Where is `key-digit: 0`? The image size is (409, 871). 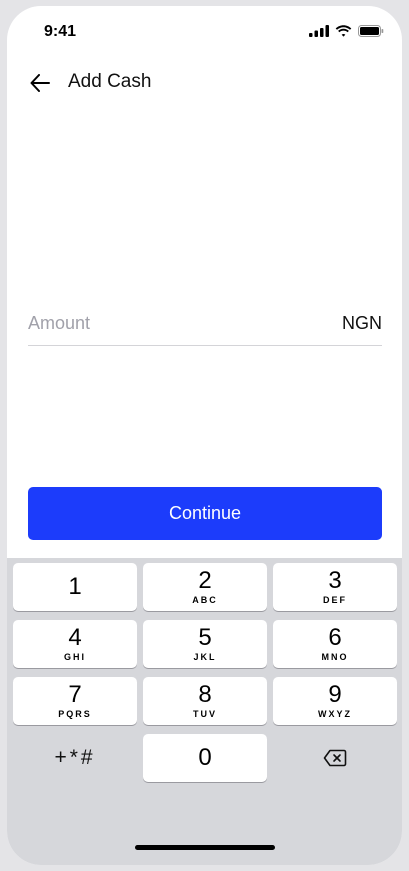 key-digit: 0 is located at coordinates (205, 757).